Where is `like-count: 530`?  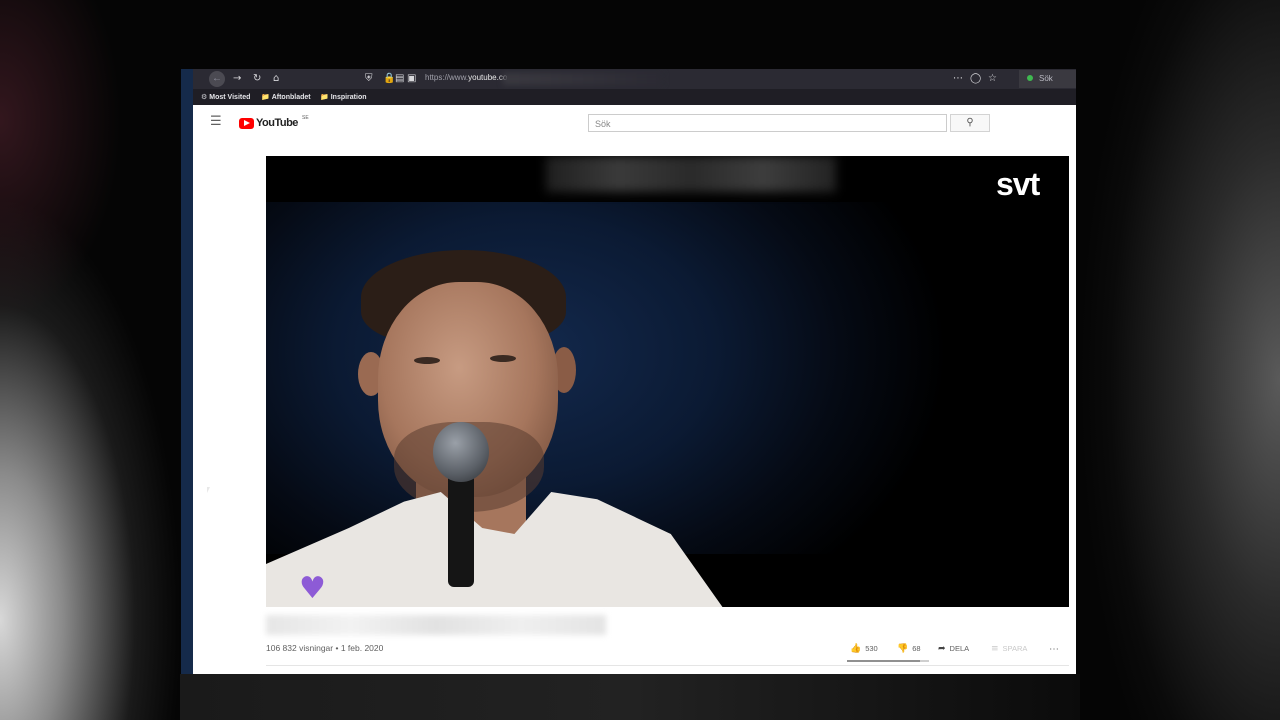
like-count: 530 is located at coordinates (871, 648).